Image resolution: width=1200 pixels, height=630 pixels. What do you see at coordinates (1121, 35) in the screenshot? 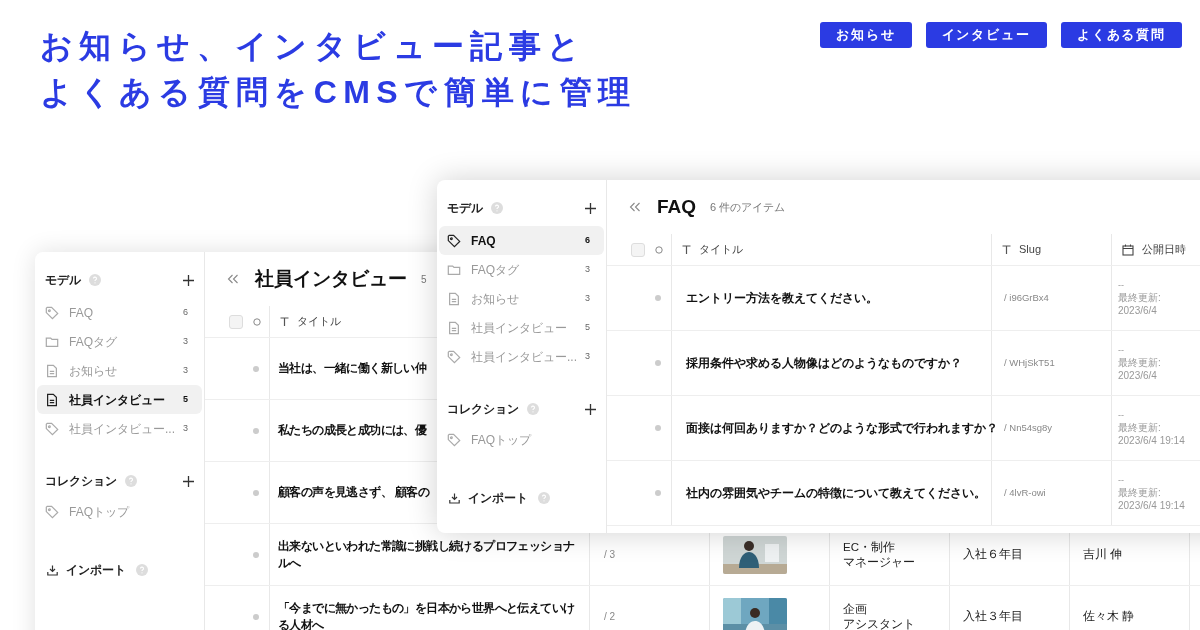
I see `nav-button: よくある質問` at bounding box center [1121, 35].